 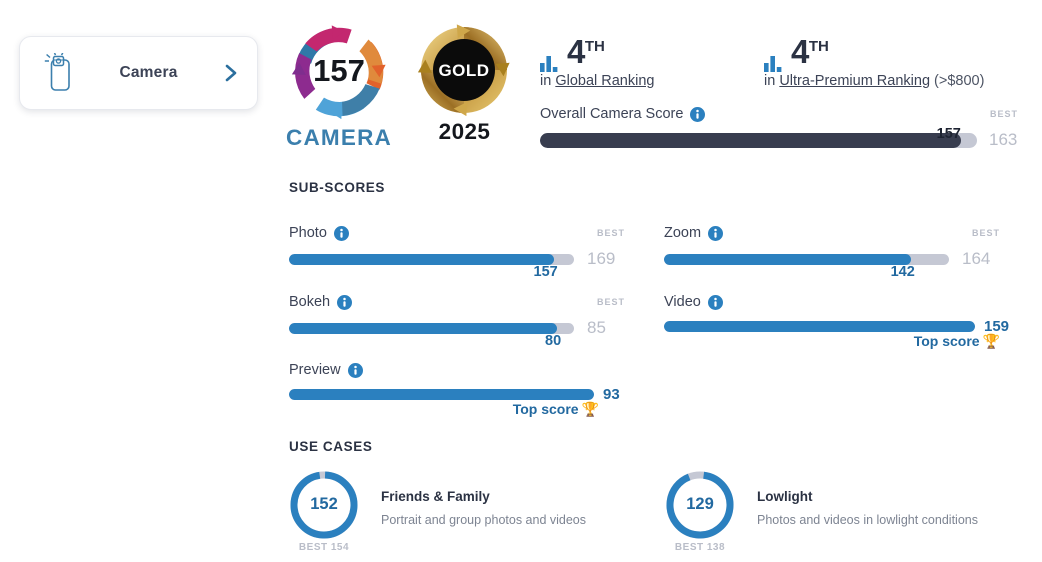 What do you see at coordinates (435, 496) in the screenshot?
I see `usecase-friends-family-title: Friends & Family` at bounding box center [435, 496].